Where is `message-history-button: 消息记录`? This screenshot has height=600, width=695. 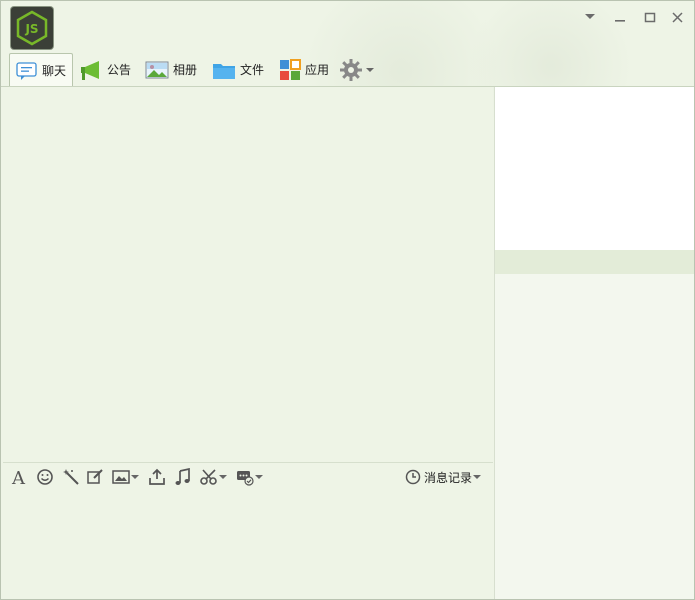
message-history-button: 消息记录 is located at coordinates (445, 477).